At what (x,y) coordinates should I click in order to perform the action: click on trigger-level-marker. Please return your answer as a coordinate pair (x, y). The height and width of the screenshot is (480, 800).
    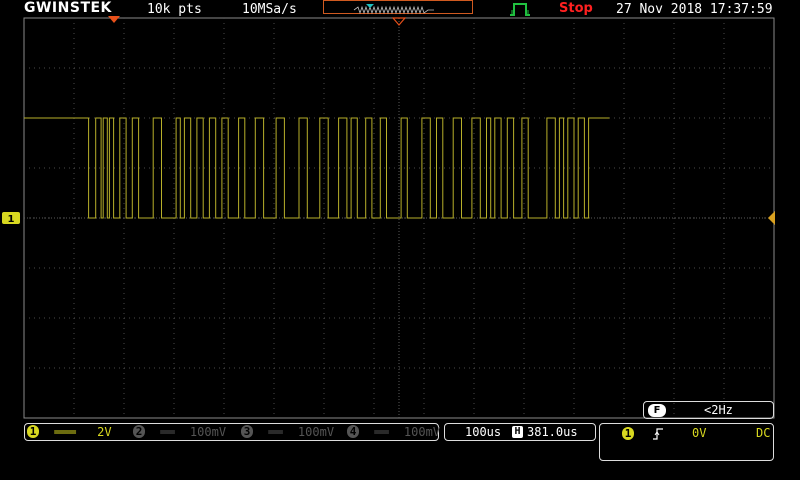
    Looking at the image, I should click on (771, 218).